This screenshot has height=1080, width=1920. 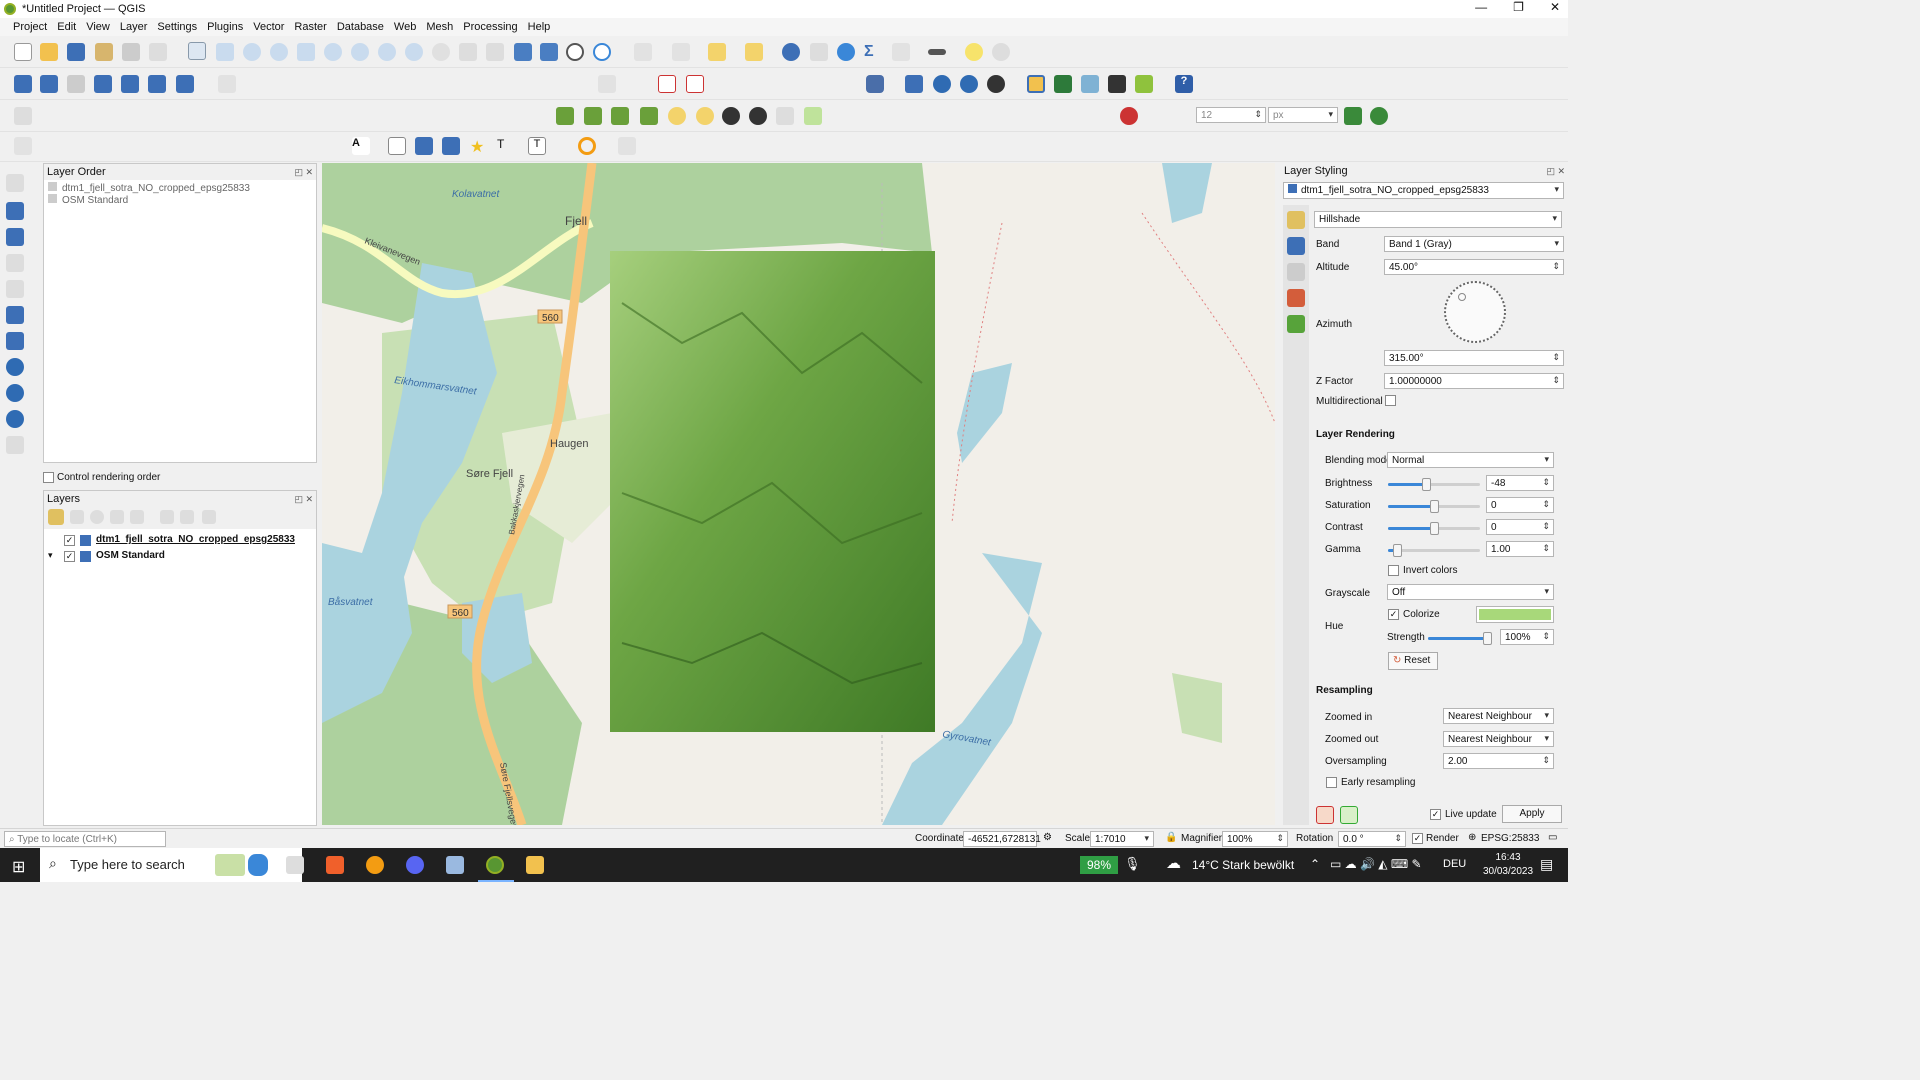 I want to click on task-view-icon, so click(x=295, y=865).